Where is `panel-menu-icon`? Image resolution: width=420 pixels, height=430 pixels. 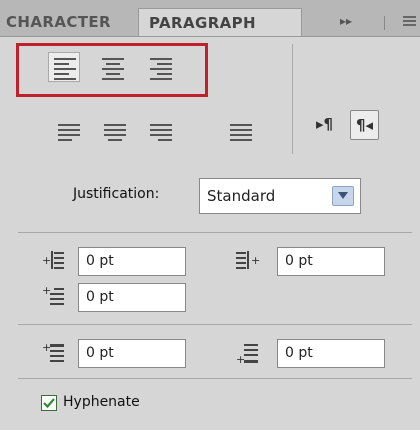 panel-menu-icon is located at coordinates (409, 21).